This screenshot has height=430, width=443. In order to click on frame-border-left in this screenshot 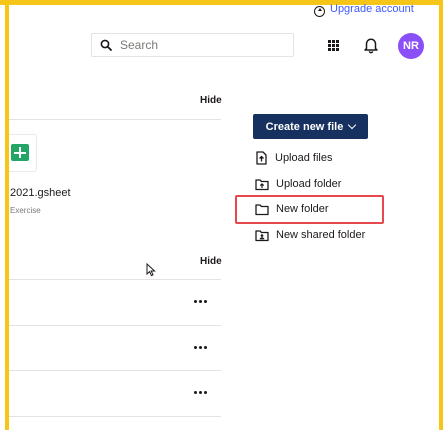, I will do `click(7, 215)`.